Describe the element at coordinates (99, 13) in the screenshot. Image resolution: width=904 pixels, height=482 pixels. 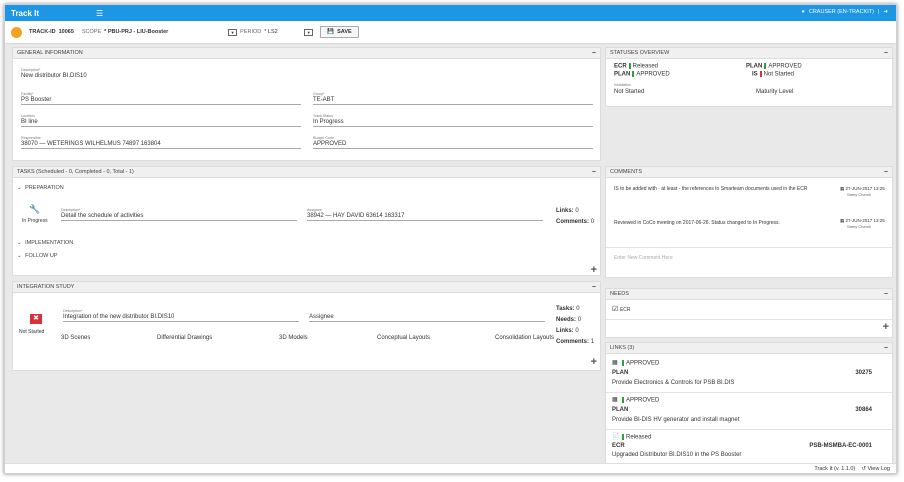
I see `menu-icon: ☰` at that location.